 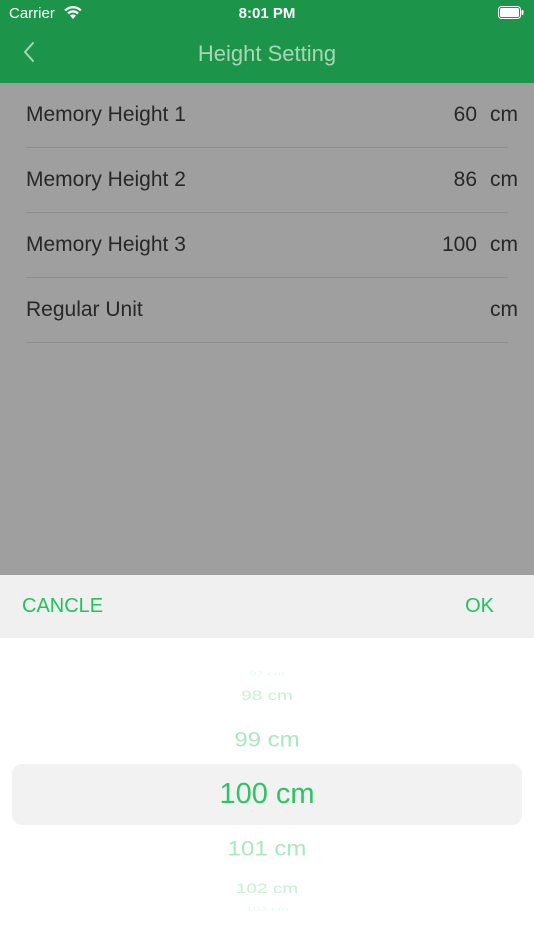 I want to click on ok-button: OK, so click(x=479, y=606).